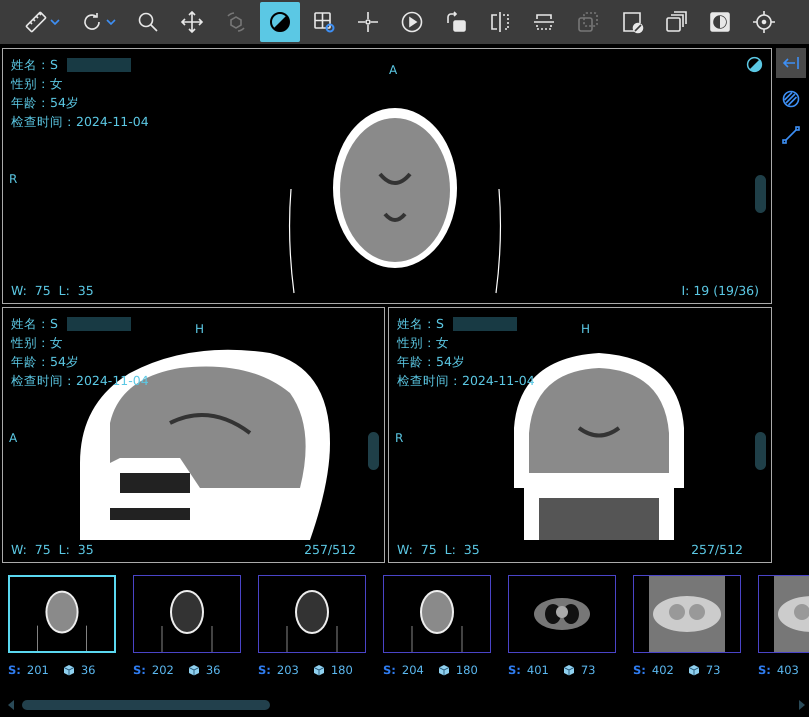  I want to click on collapse-sidebar-button, so click(791, 63).